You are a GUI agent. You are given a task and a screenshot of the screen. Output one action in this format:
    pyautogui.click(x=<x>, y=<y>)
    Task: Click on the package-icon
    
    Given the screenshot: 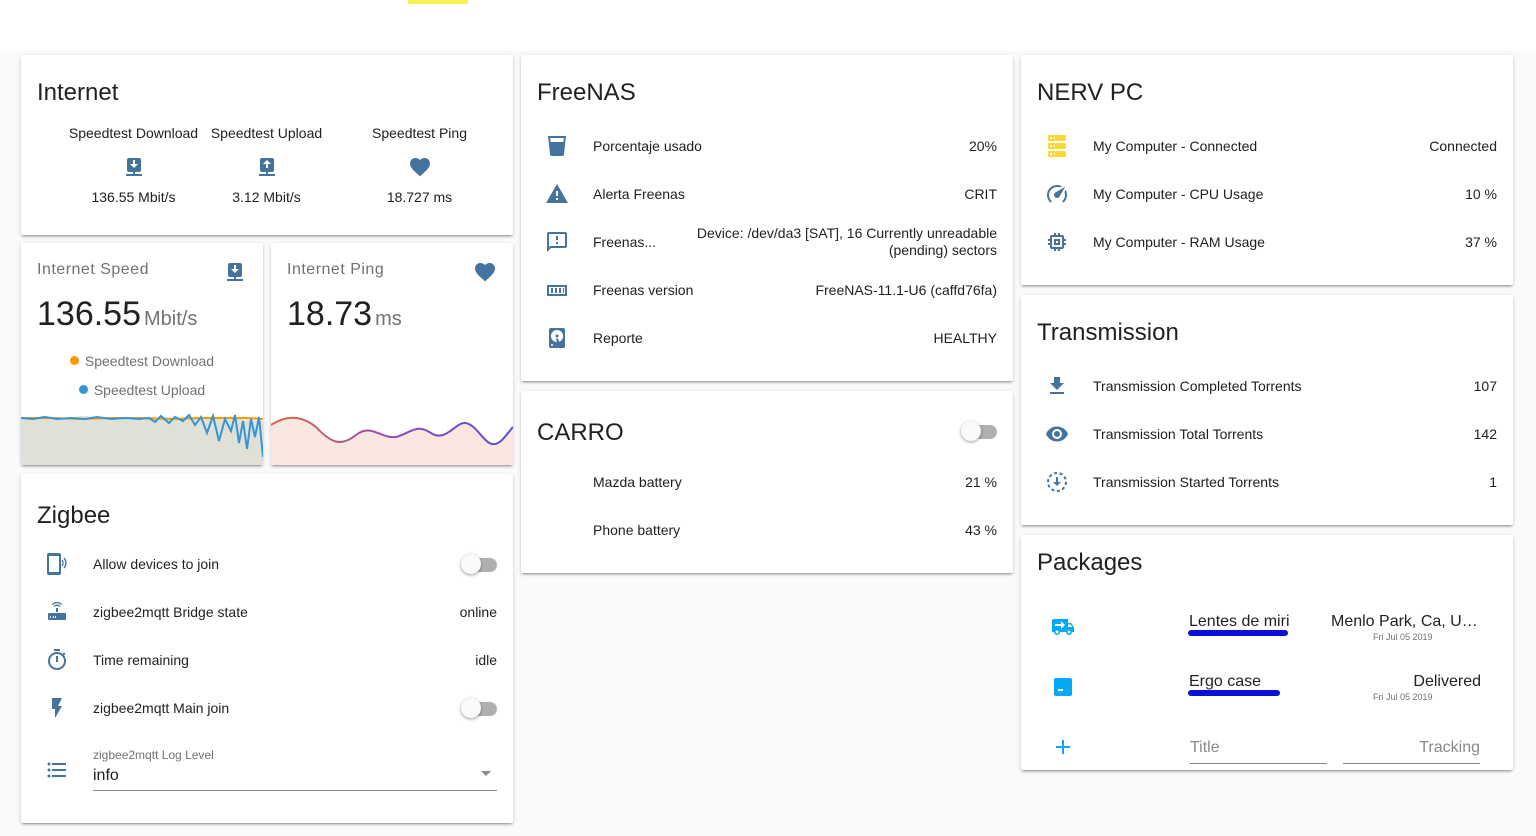 What is the action you would take?
    pyautogui.click(x=1063, y=687)
    